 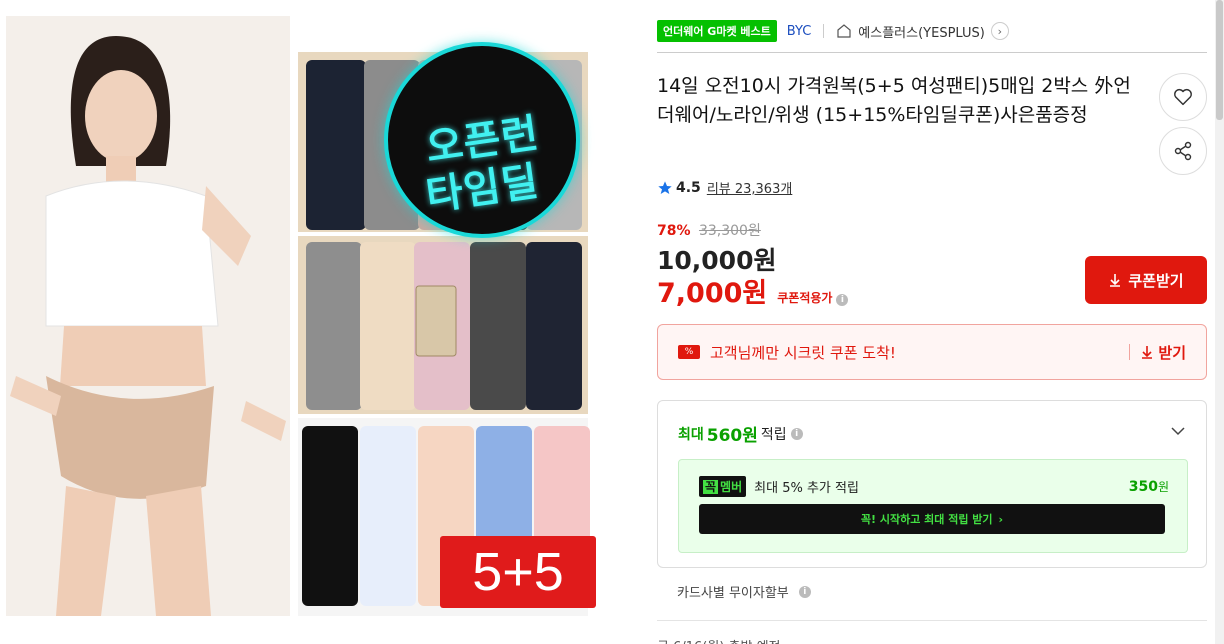 What do you see at coordinates (733, 593) in the screenshot?
I see `card-installment-label: 카드사별 무이자할부` at bounding box center [733, 593].